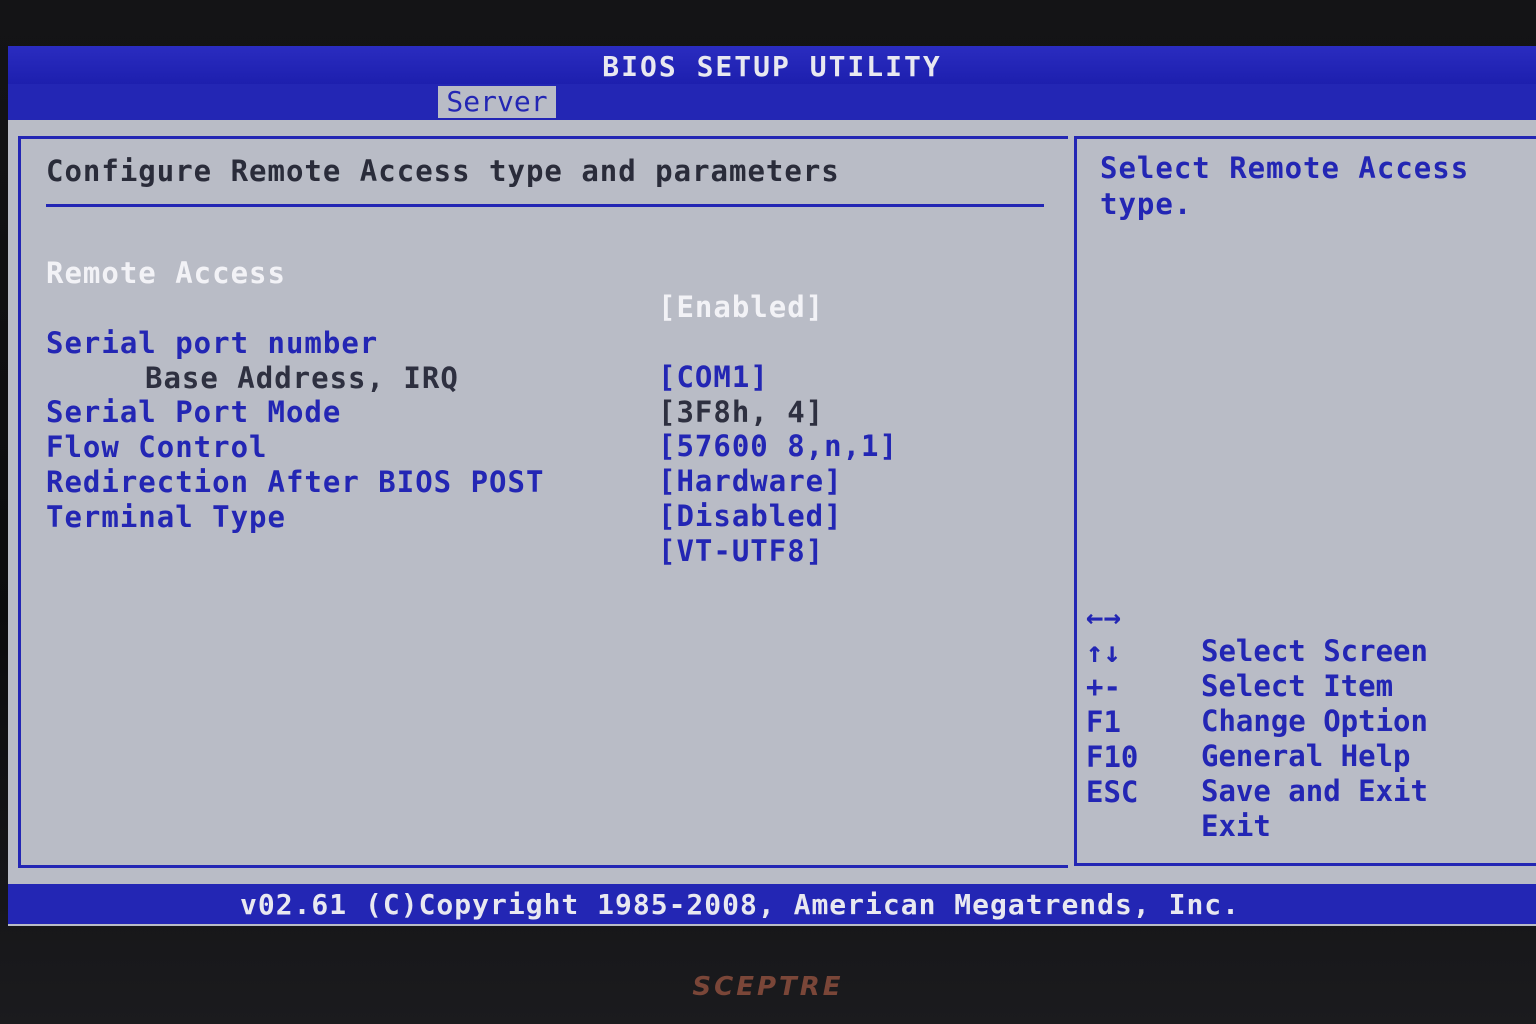 Image resolution: width=1536 pixels, height=1024 pixels. Describe the element at coordinates (772, 65) in the screenshot. I see `window-title: BIOS SETUP UTILITY` at that location.